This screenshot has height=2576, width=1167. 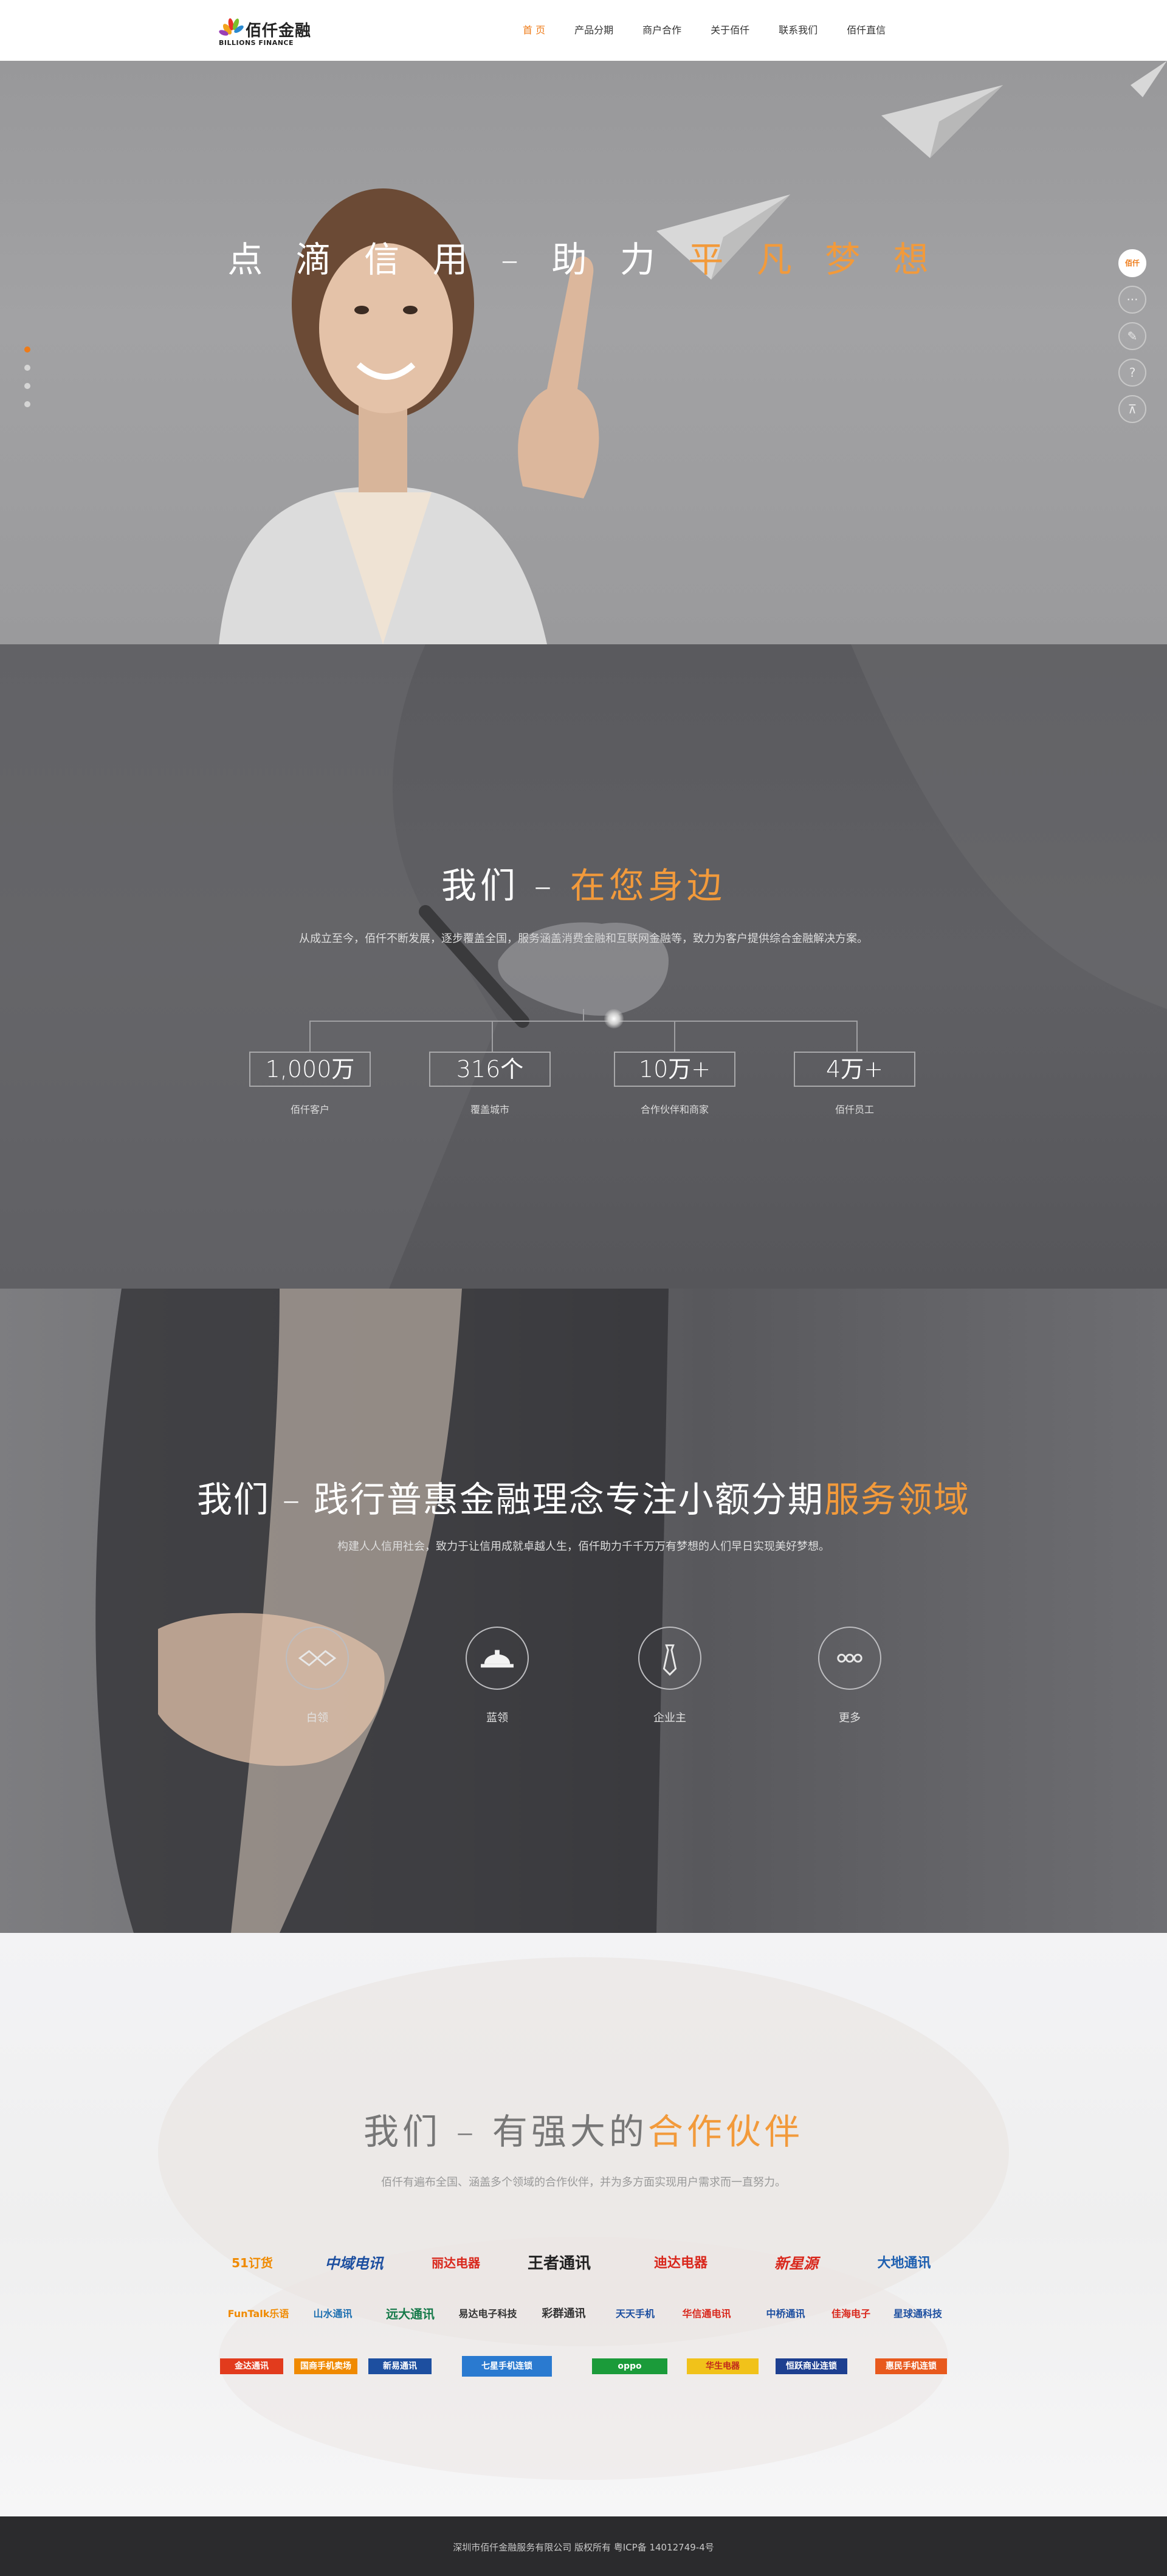 I want to click on service-title: 我们 – 践行普惠金融理念专注小额分期服务领域, so click(x=583, y=1496).